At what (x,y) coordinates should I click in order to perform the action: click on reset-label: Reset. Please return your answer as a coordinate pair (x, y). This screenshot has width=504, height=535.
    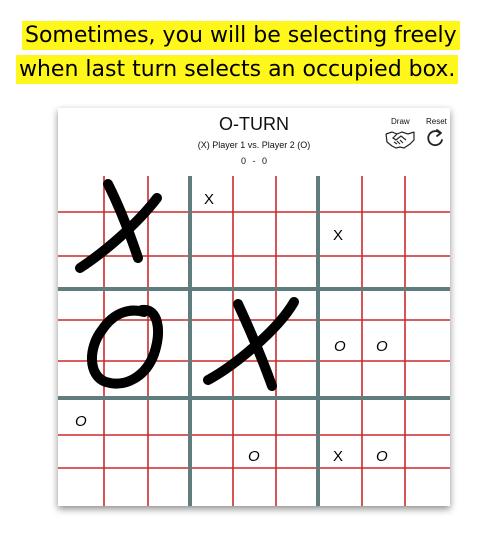
    Looking at the image, I should click on (436, 121).